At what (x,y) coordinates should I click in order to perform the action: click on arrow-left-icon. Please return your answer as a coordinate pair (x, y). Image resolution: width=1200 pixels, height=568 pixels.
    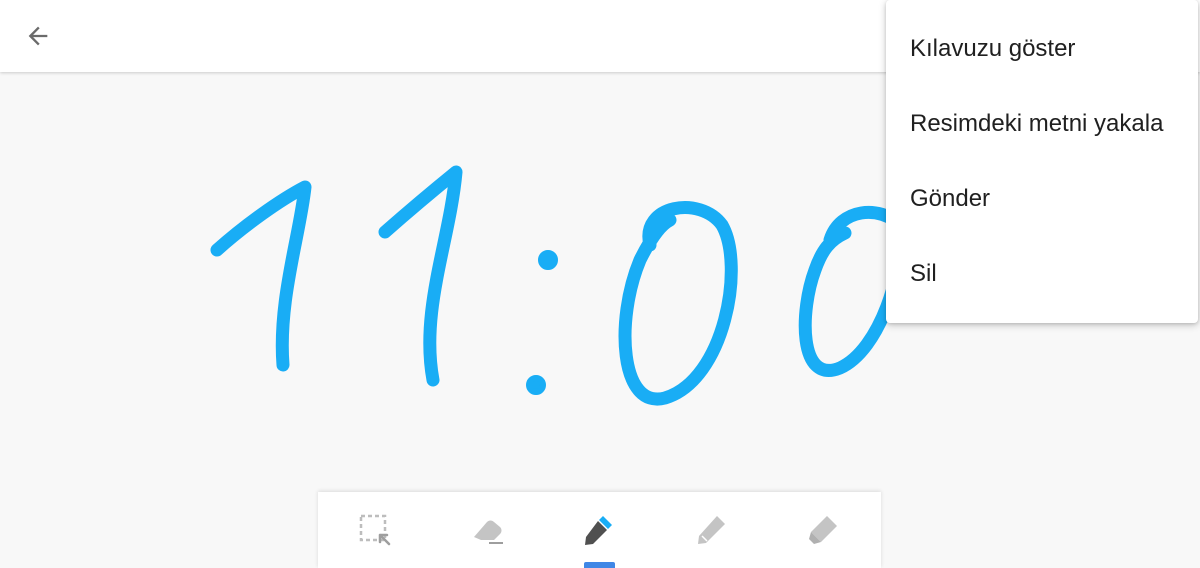
    Looking at the image, I should click on (38, 36).